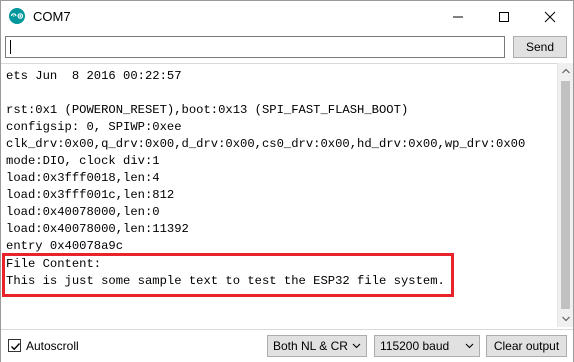  I want to click on scroll-thumb, so click(565, 195).